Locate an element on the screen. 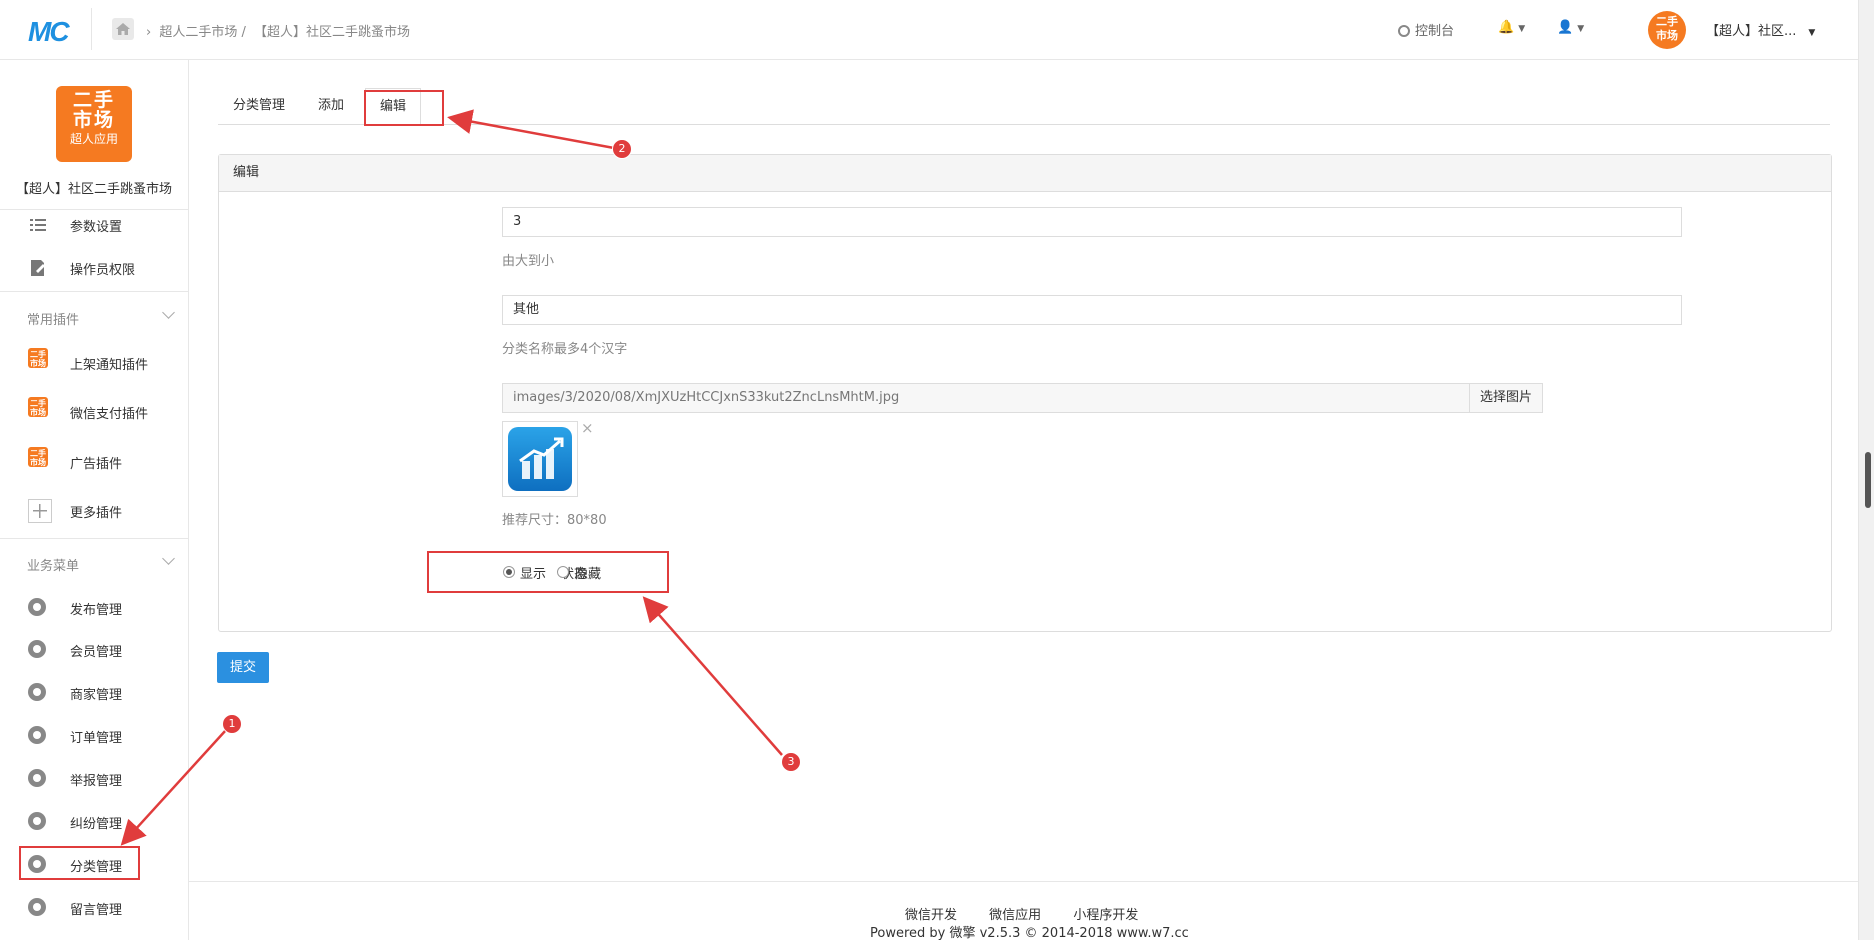 The width and height of the screenshot is (1874, 941). list-icon is located at coordinates (38, 225).